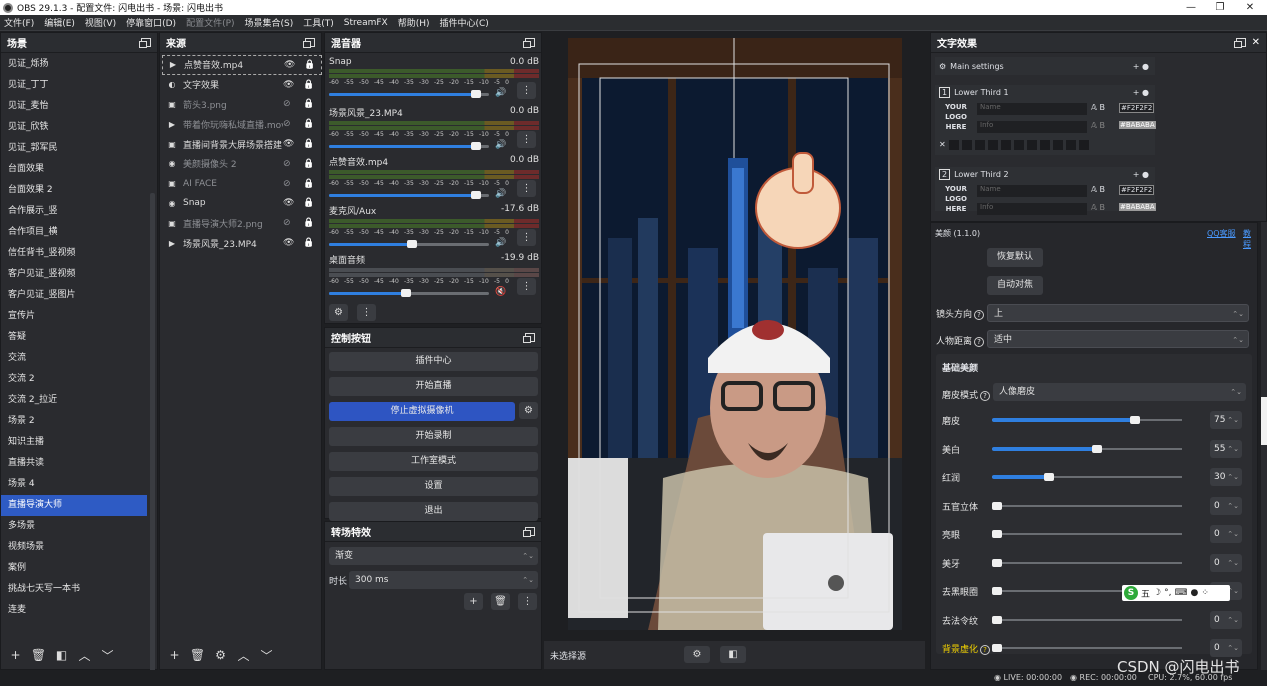  What do you see at coordinates (74, 64) in the screenshot?
I see `scene-item: 见证_烁扬` at bounding box center [74, 64].